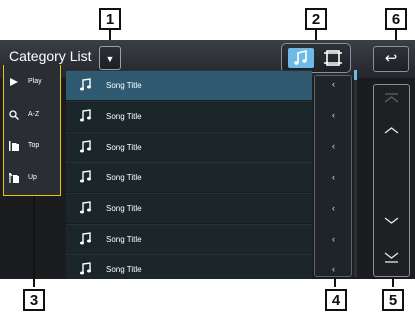 This screenshot has width=415, height=317. I want to click on scroll-bottom-button, so click(391, 257).